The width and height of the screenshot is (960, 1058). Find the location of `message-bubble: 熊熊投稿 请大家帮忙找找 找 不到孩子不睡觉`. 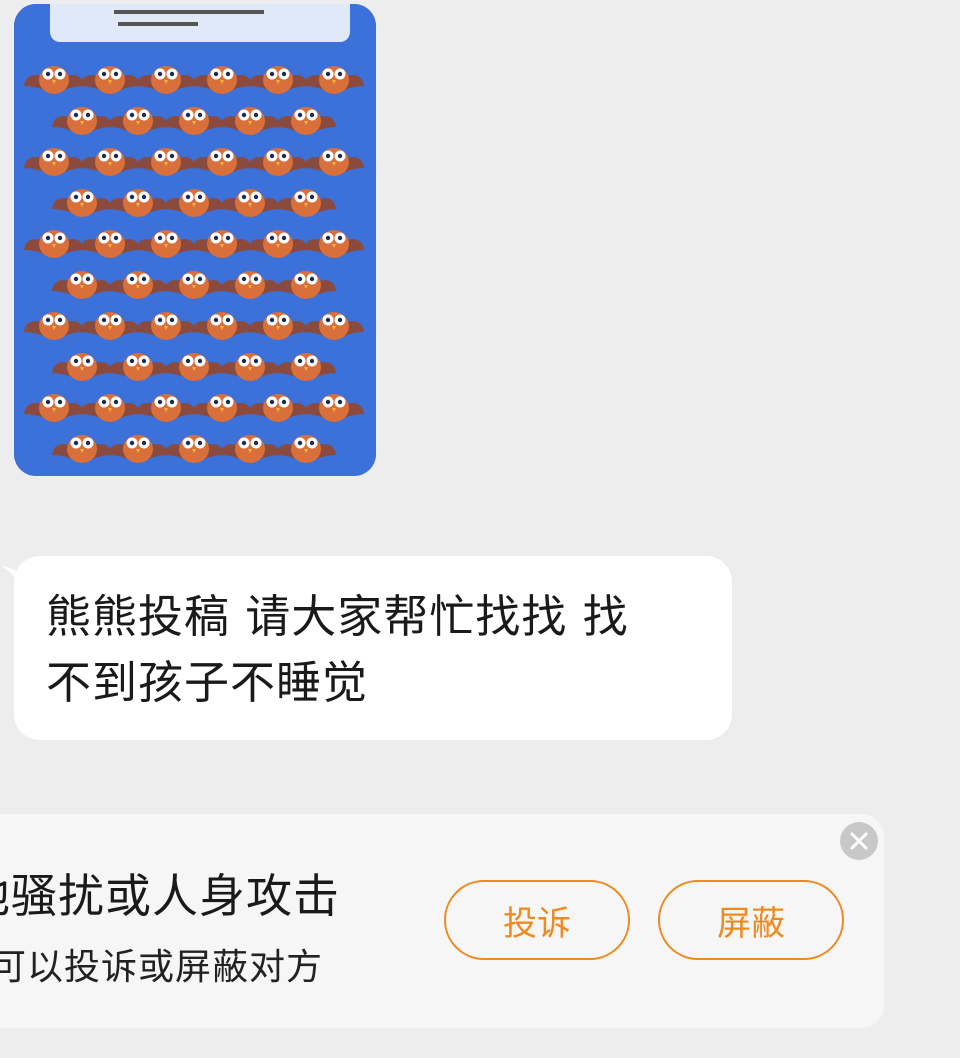

message-bubble: 熊熊投稿 请大家帮忙找找 找 不到孩子不睡觉 is located at coordinates (373, 648).